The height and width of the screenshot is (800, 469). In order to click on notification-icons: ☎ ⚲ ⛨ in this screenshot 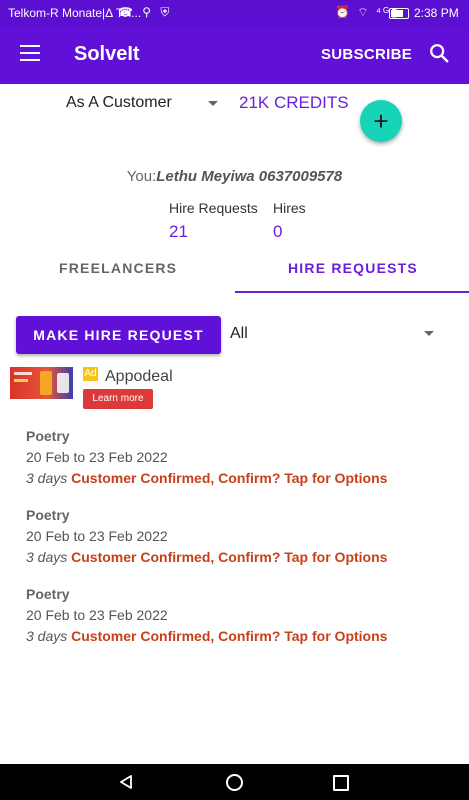, I will do `click(145, 12)`.